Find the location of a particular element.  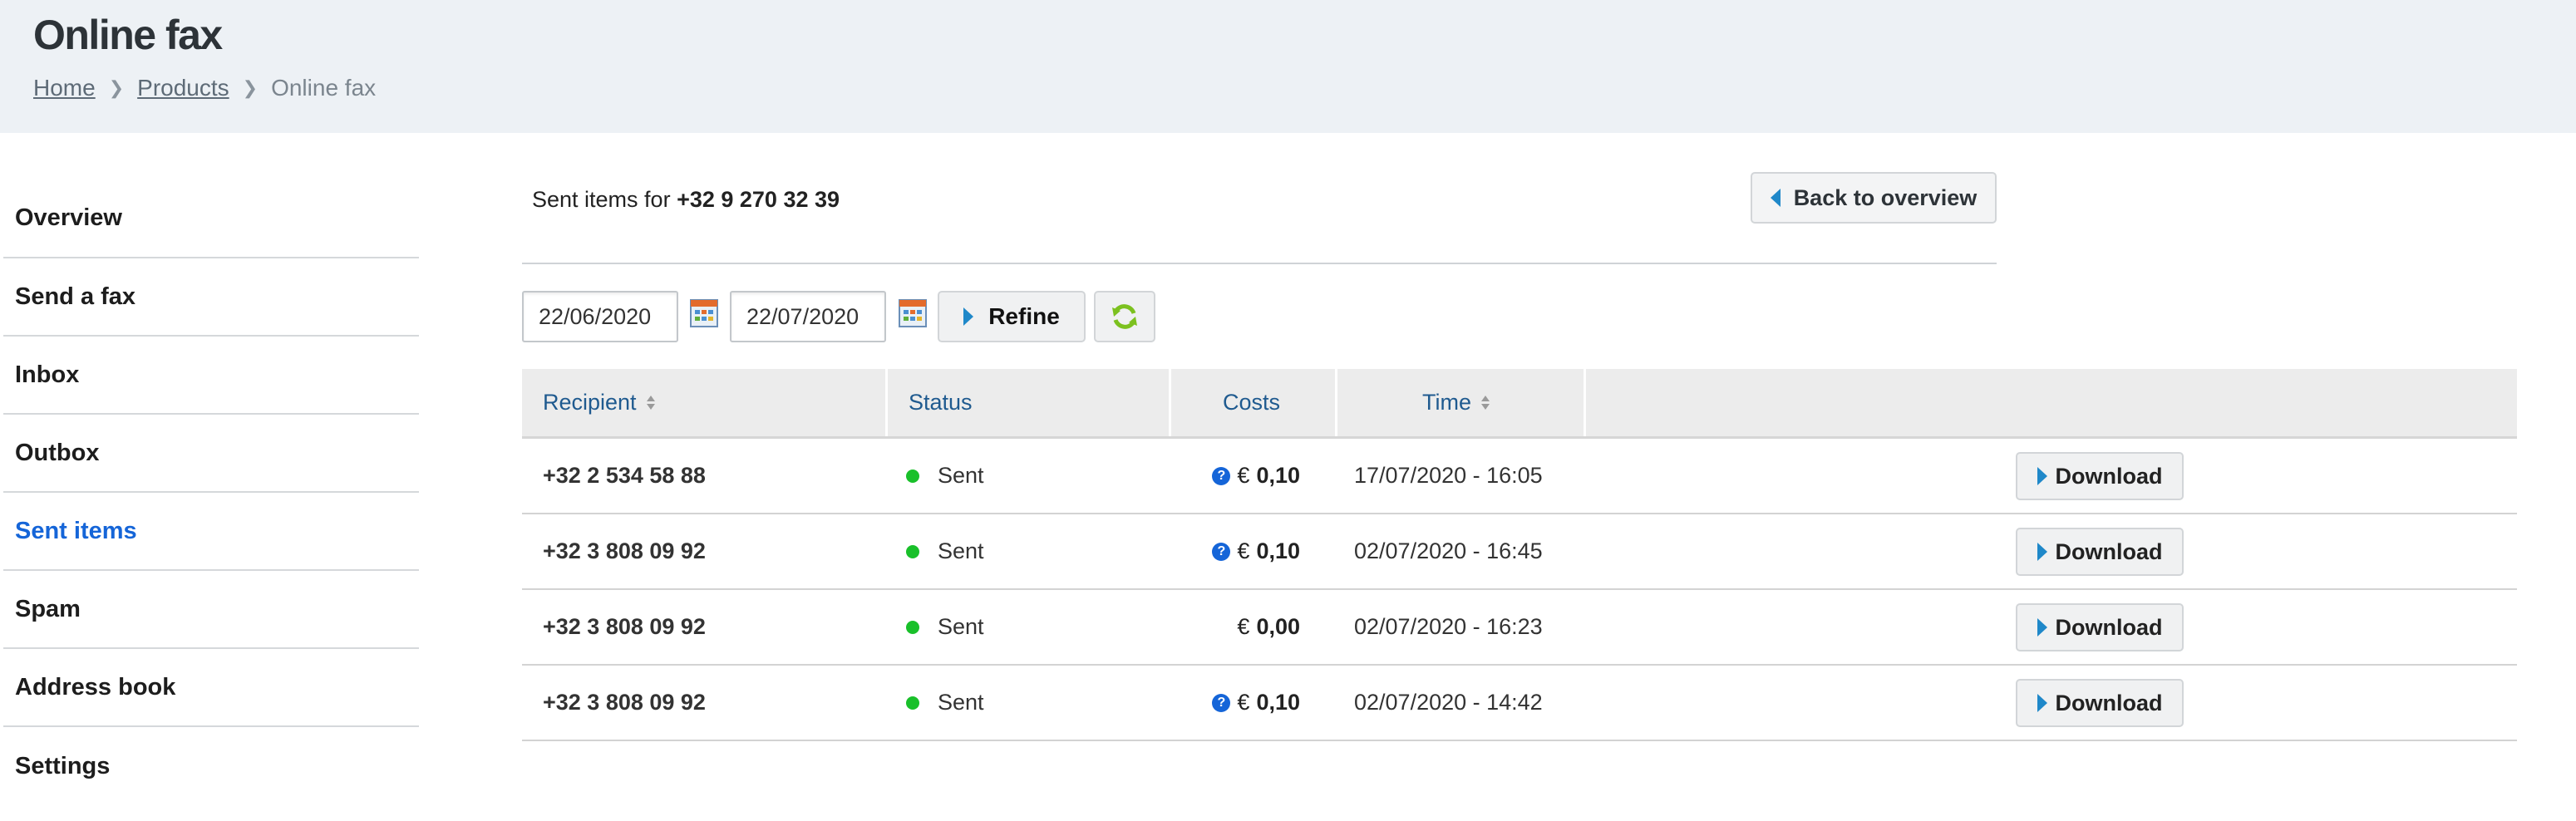

column-header-time: Time is located at coordinates (1456, 402).